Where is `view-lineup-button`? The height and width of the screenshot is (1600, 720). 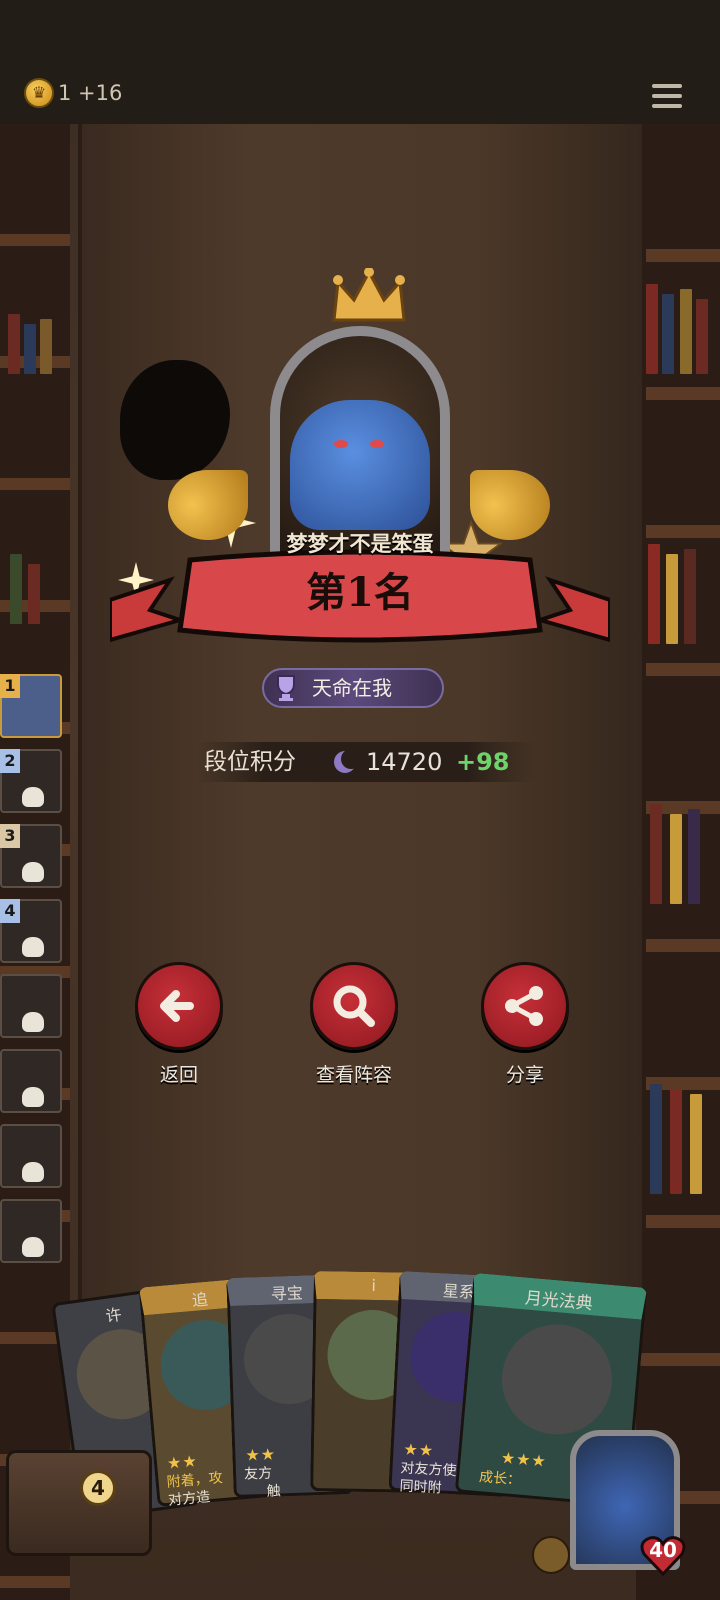
view-lineup-button is located at coordinates (354, 1006).